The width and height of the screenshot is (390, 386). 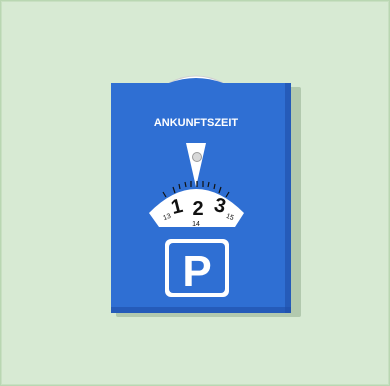 I want to click on parking-sign-letter: P, so click(x=196, y=271).